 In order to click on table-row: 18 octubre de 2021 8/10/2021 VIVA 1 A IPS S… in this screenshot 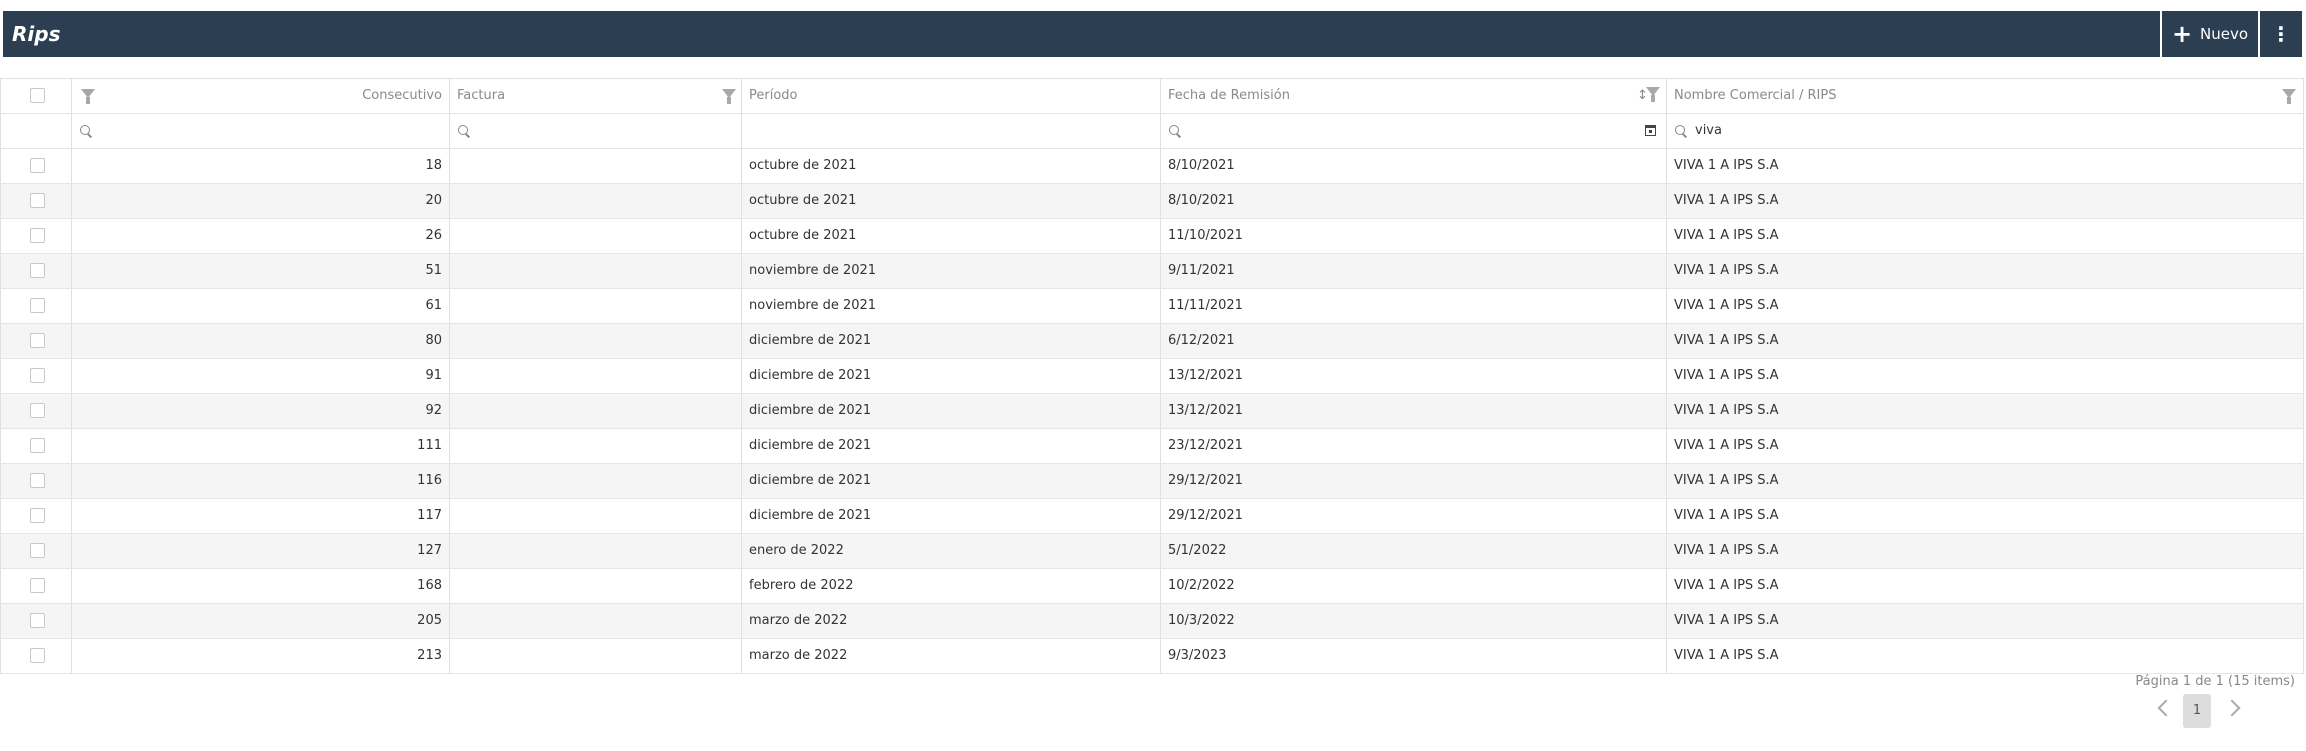, I will do `click(1152, 166)`.